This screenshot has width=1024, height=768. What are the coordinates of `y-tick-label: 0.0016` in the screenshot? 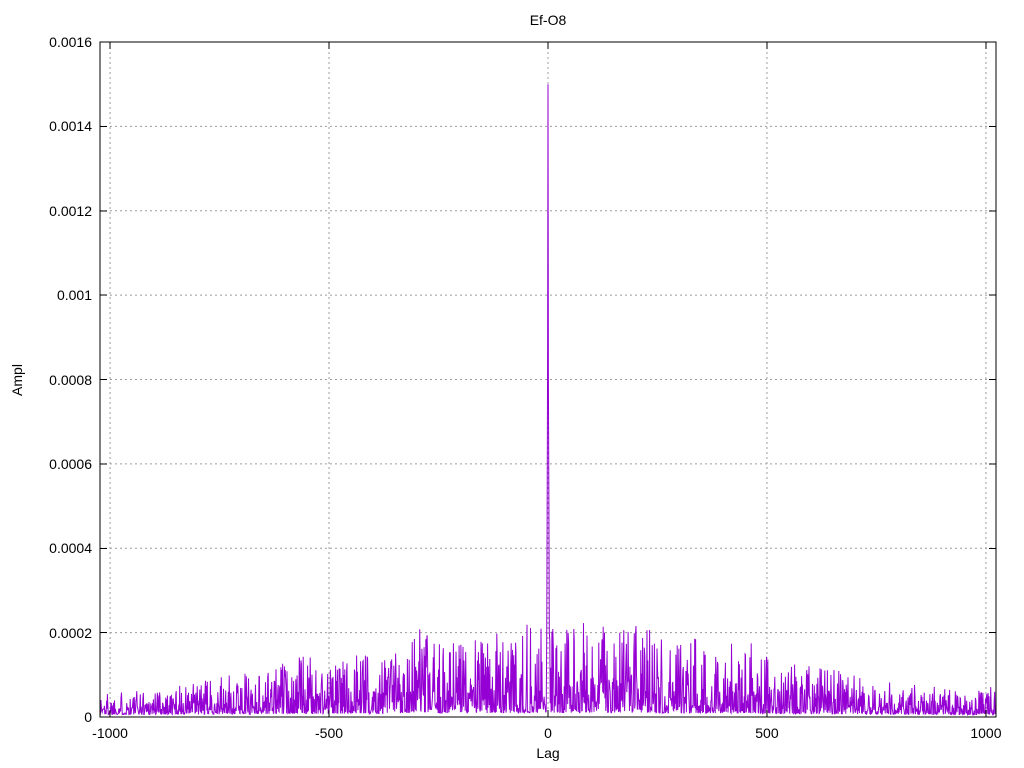 It's located at (70, 42).